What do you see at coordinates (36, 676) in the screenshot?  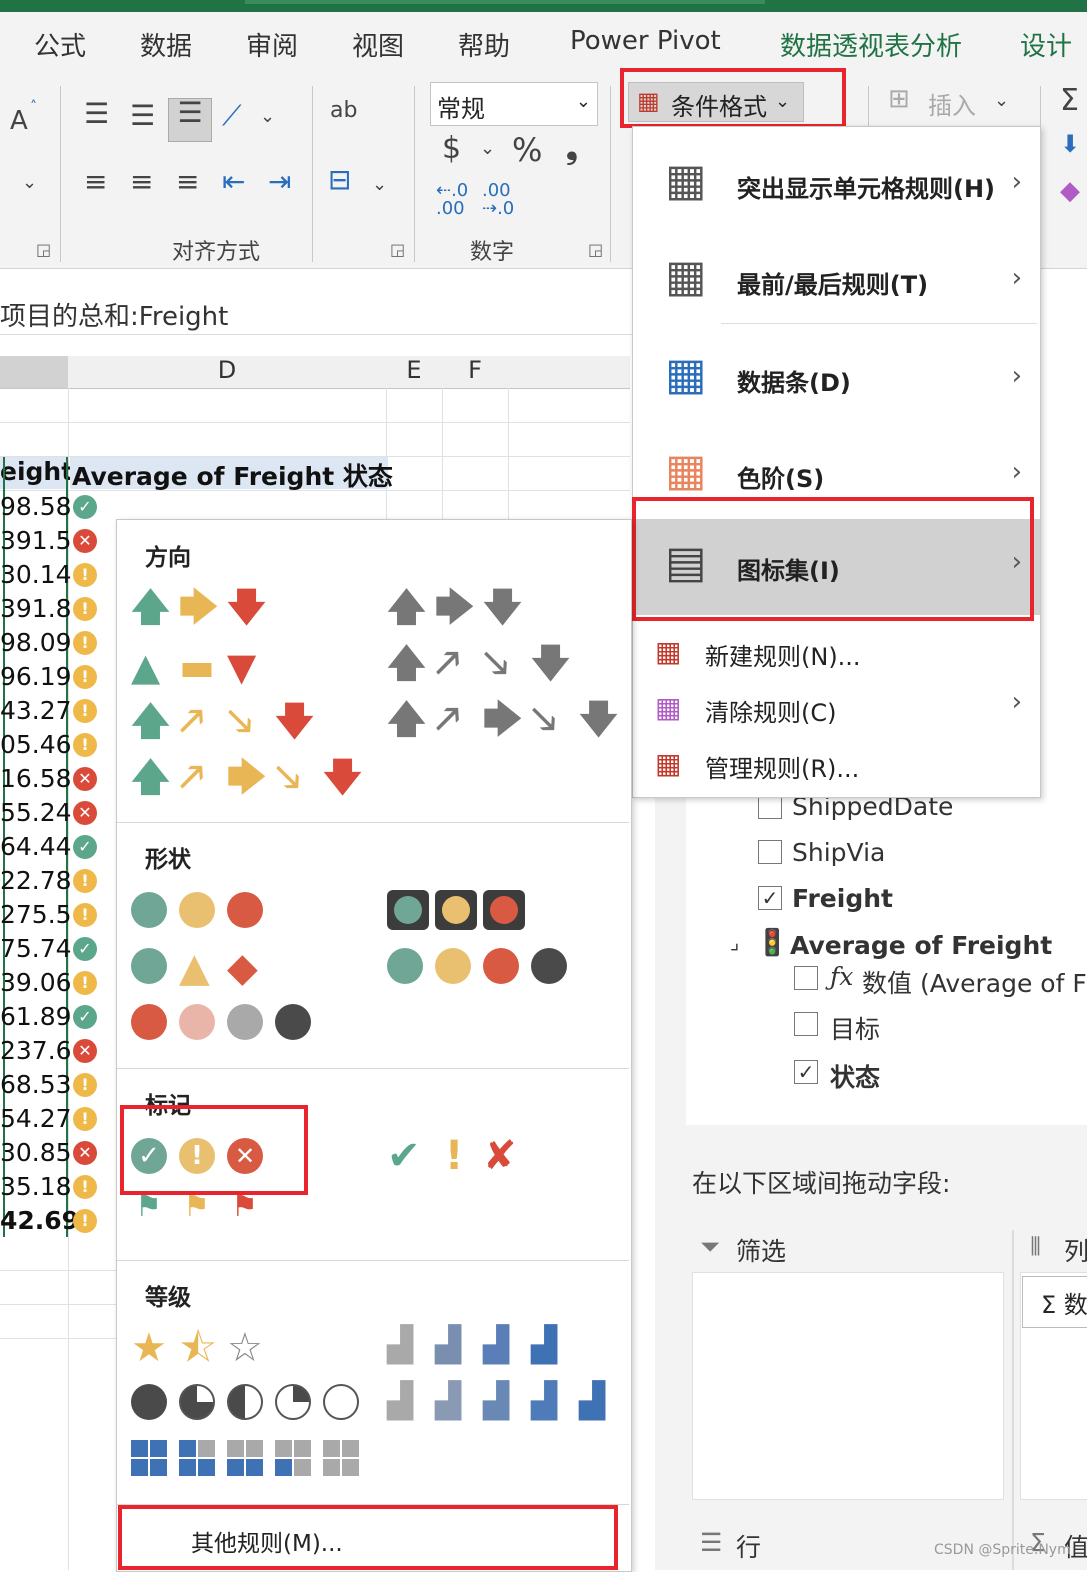 I see `pivot-value-cell: 96.19` at bounding box center [36, 676].